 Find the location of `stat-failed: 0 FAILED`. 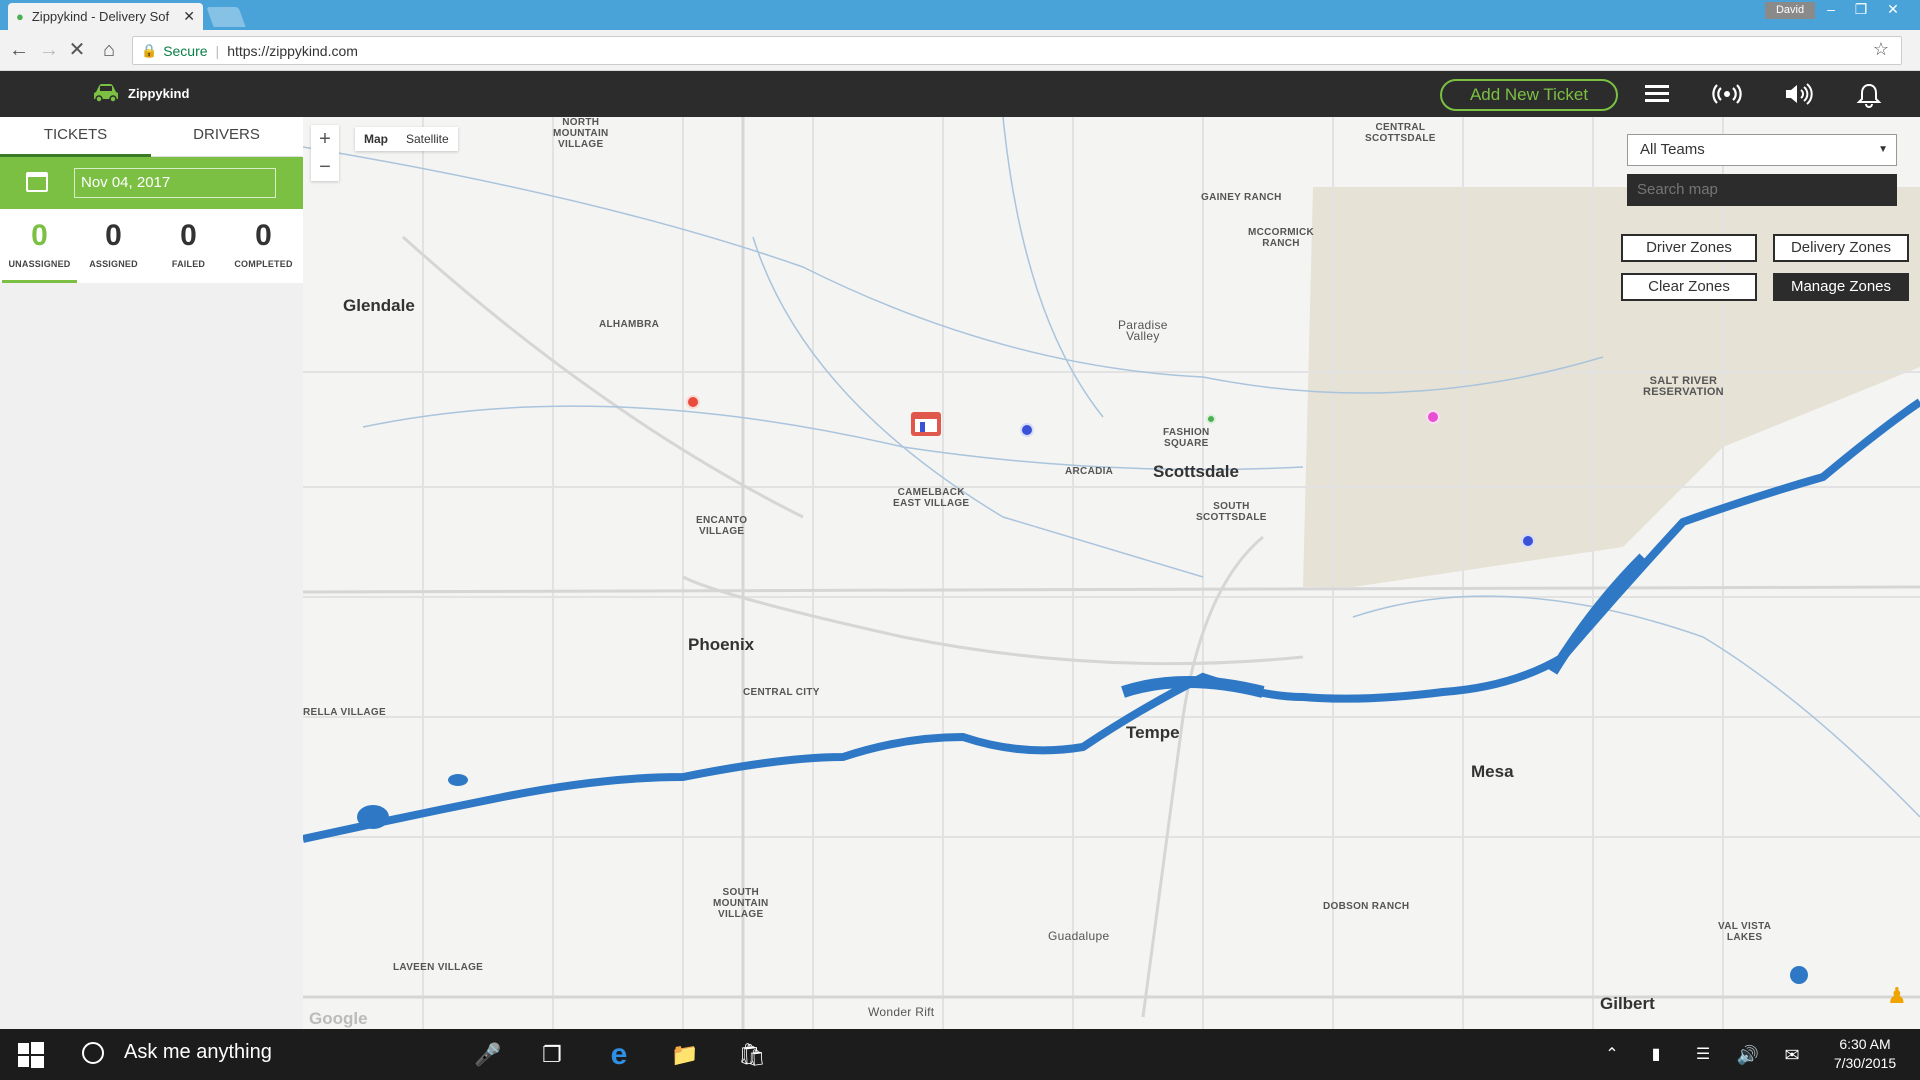

stat-failed: 0 FAILED is located at coordinates (188, 246).